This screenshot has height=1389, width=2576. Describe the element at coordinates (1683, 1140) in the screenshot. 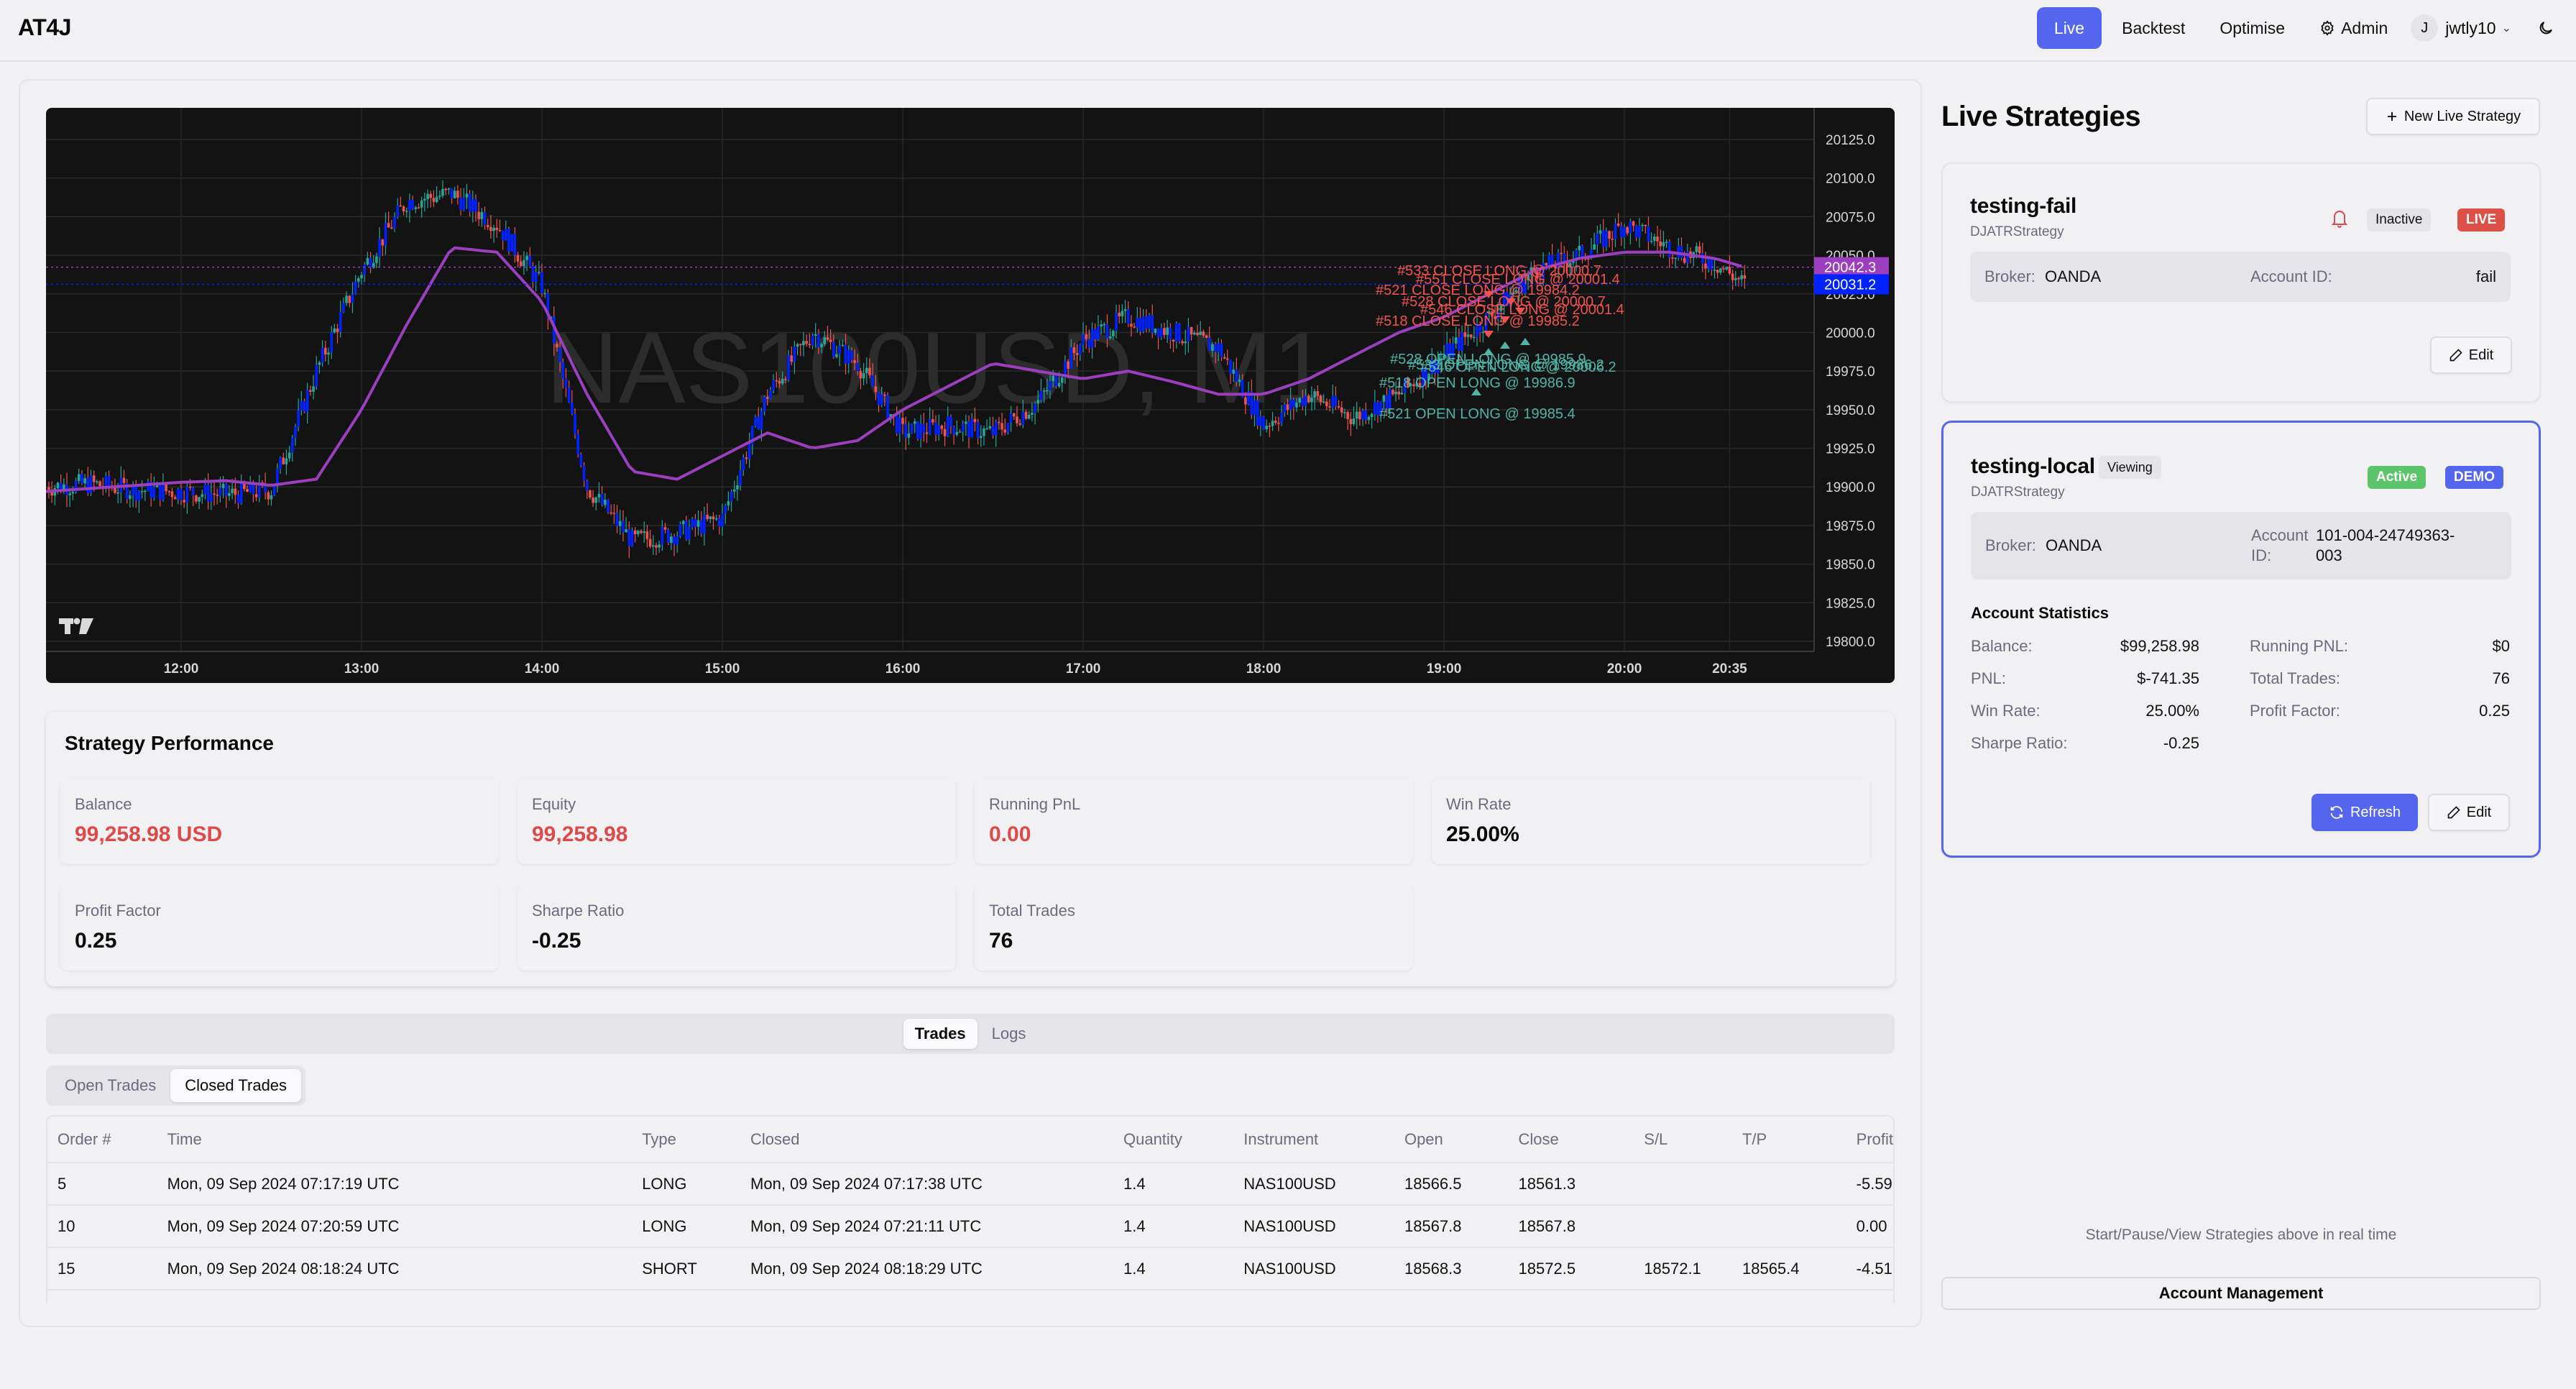

I see `column-header: S/L` at that location.